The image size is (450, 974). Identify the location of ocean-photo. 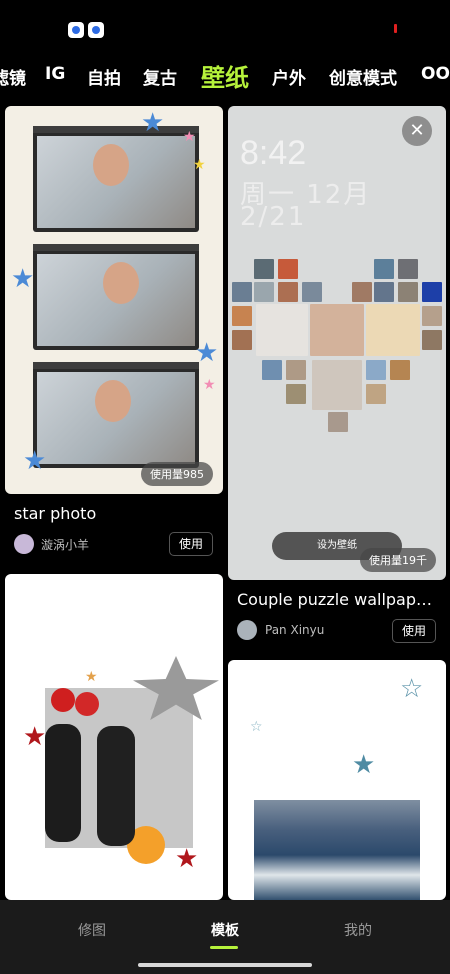
(337, 850).